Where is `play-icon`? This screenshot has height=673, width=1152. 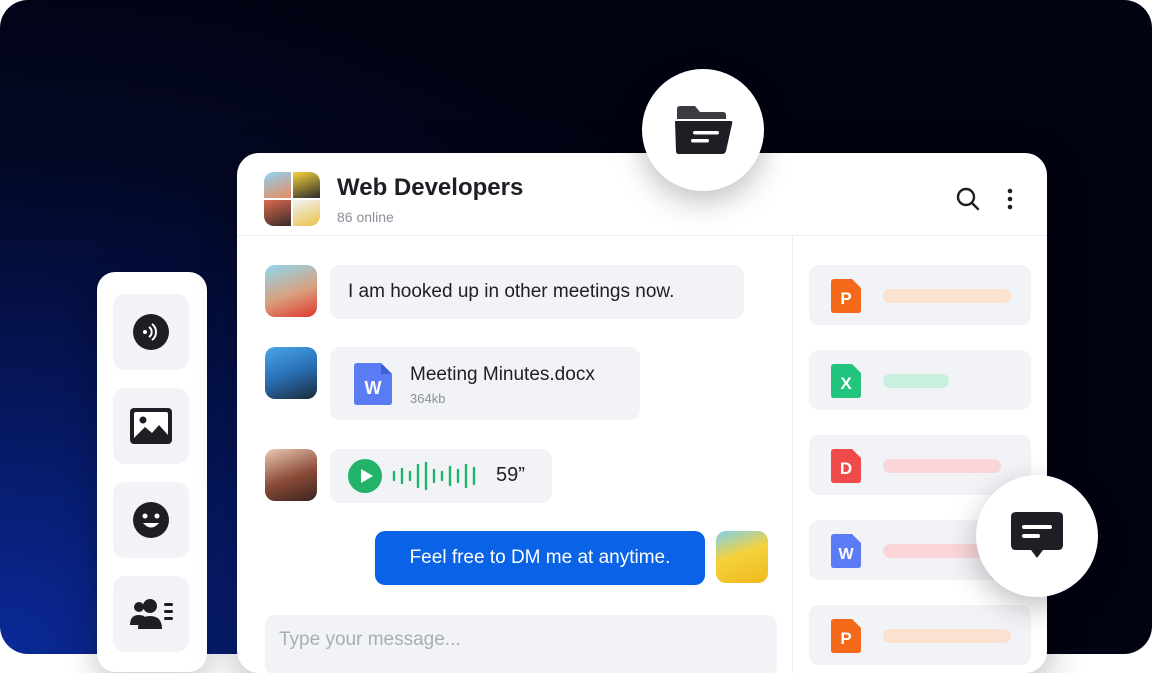
play-icon is located at coordinates (365, 476).